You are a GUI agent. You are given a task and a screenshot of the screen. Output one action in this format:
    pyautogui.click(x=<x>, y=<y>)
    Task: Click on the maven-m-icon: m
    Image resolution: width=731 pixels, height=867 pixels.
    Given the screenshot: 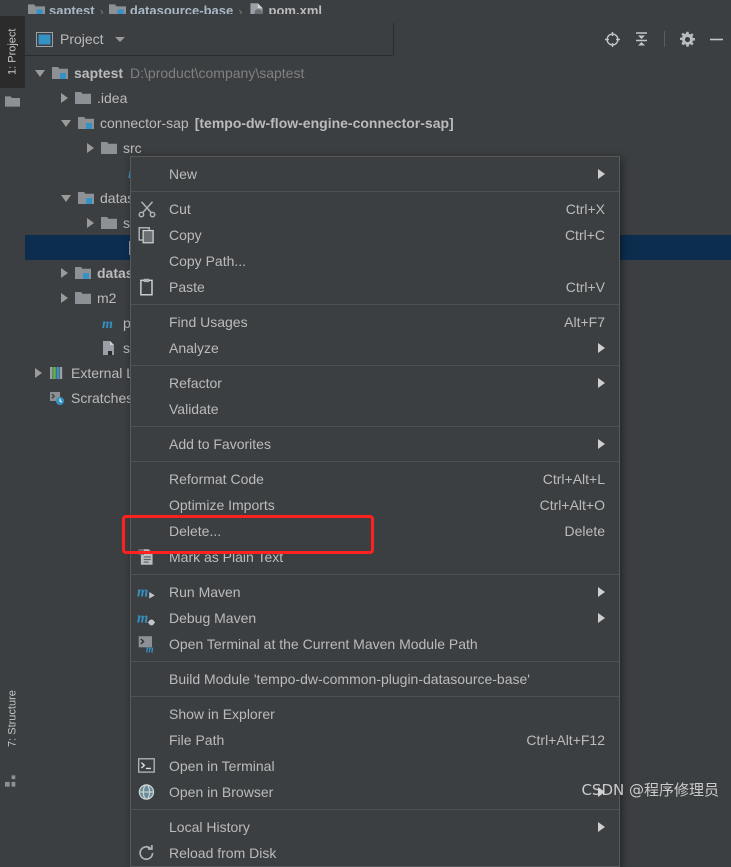 What is the action you would take?
    pyautogui.click(x=107, y=324)
    